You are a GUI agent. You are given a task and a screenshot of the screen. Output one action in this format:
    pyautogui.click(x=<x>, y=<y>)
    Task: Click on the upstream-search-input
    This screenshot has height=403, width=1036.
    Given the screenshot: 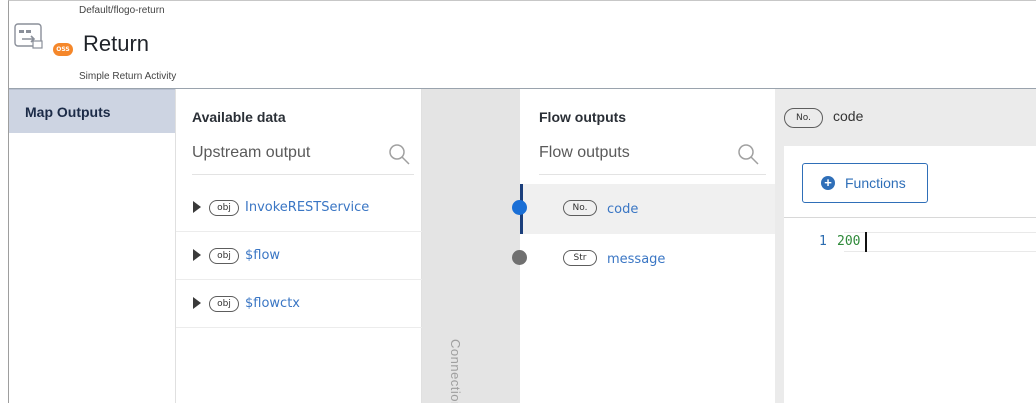 What is the action you would take?
    pyautogui.click(x=282, y=153)
    